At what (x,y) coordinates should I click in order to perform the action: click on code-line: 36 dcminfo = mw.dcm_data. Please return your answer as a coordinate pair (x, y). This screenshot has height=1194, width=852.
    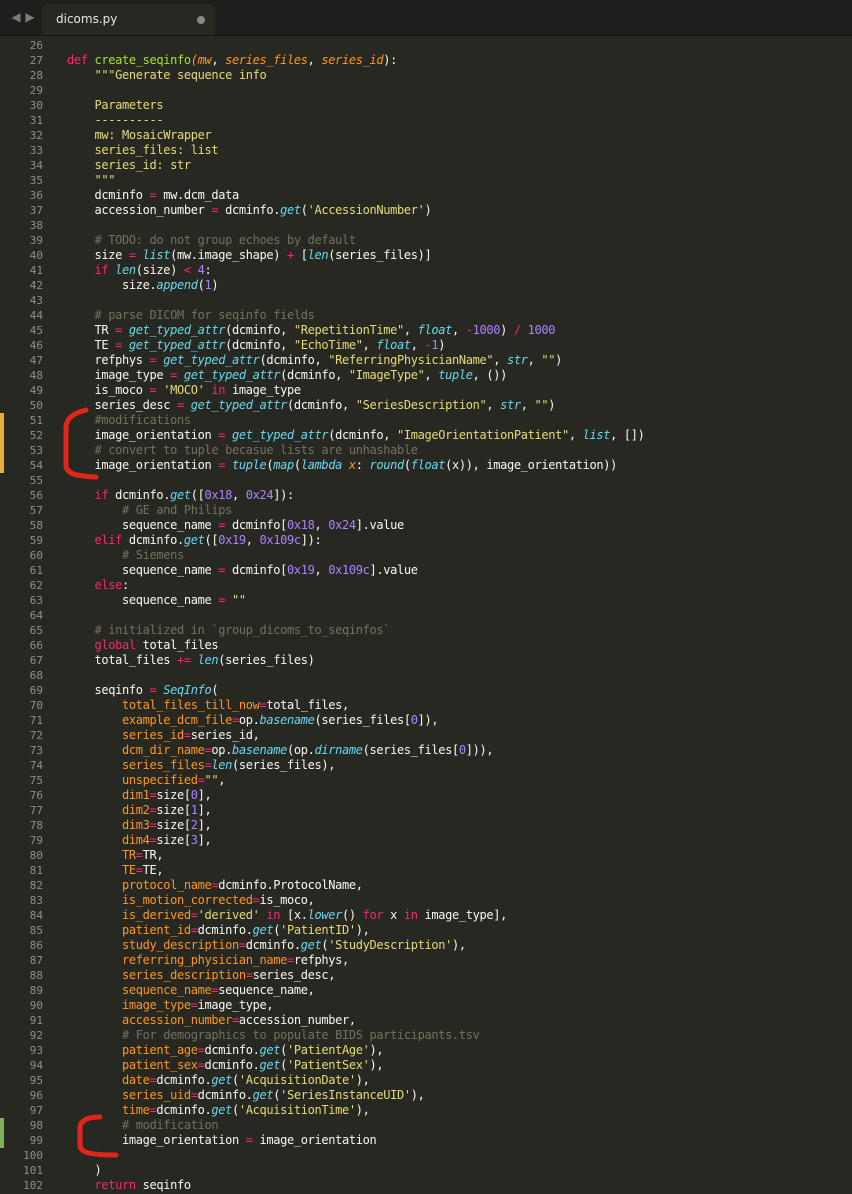
    Looking at the image, I should click on (426, 195).